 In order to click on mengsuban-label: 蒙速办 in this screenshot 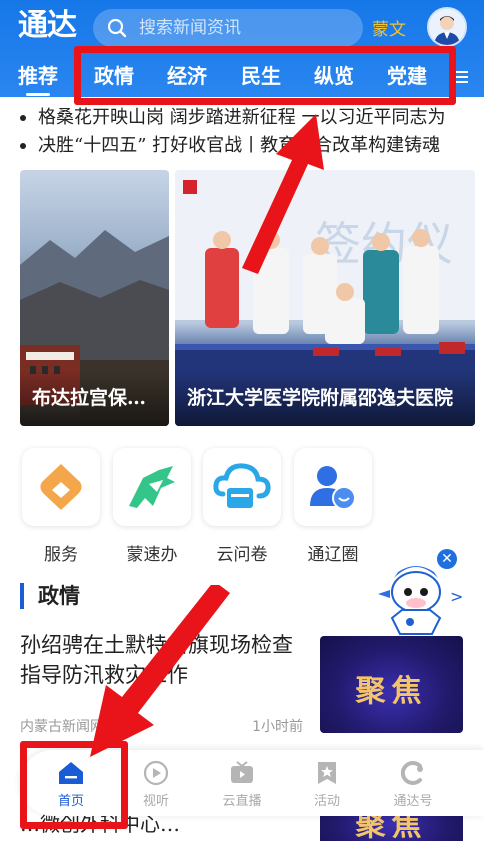, I will do `click(152, 555)`.